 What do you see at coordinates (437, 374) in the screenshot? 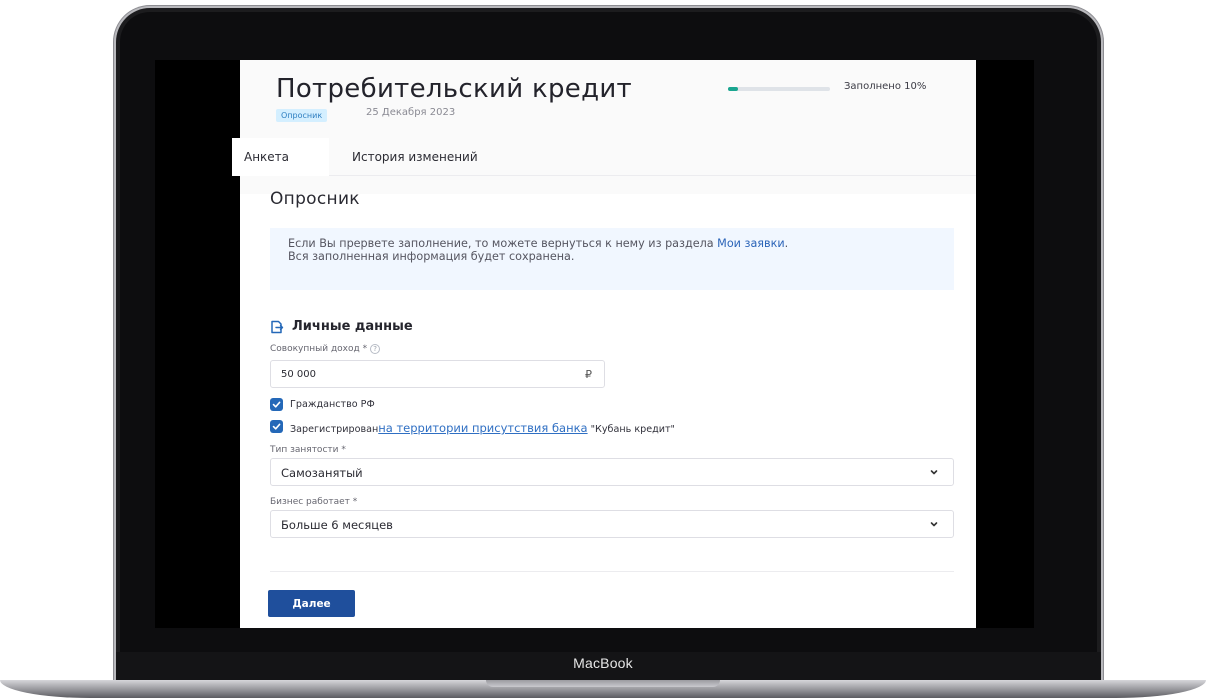
I see `income-input: 50 000 ₽` at bounding box center [437, 374].